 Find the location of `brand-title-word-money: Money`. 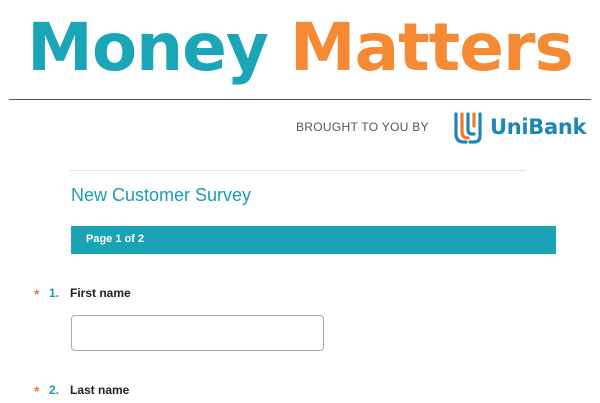

brand-title-word-money: Money is located at coordinates (148, 47).